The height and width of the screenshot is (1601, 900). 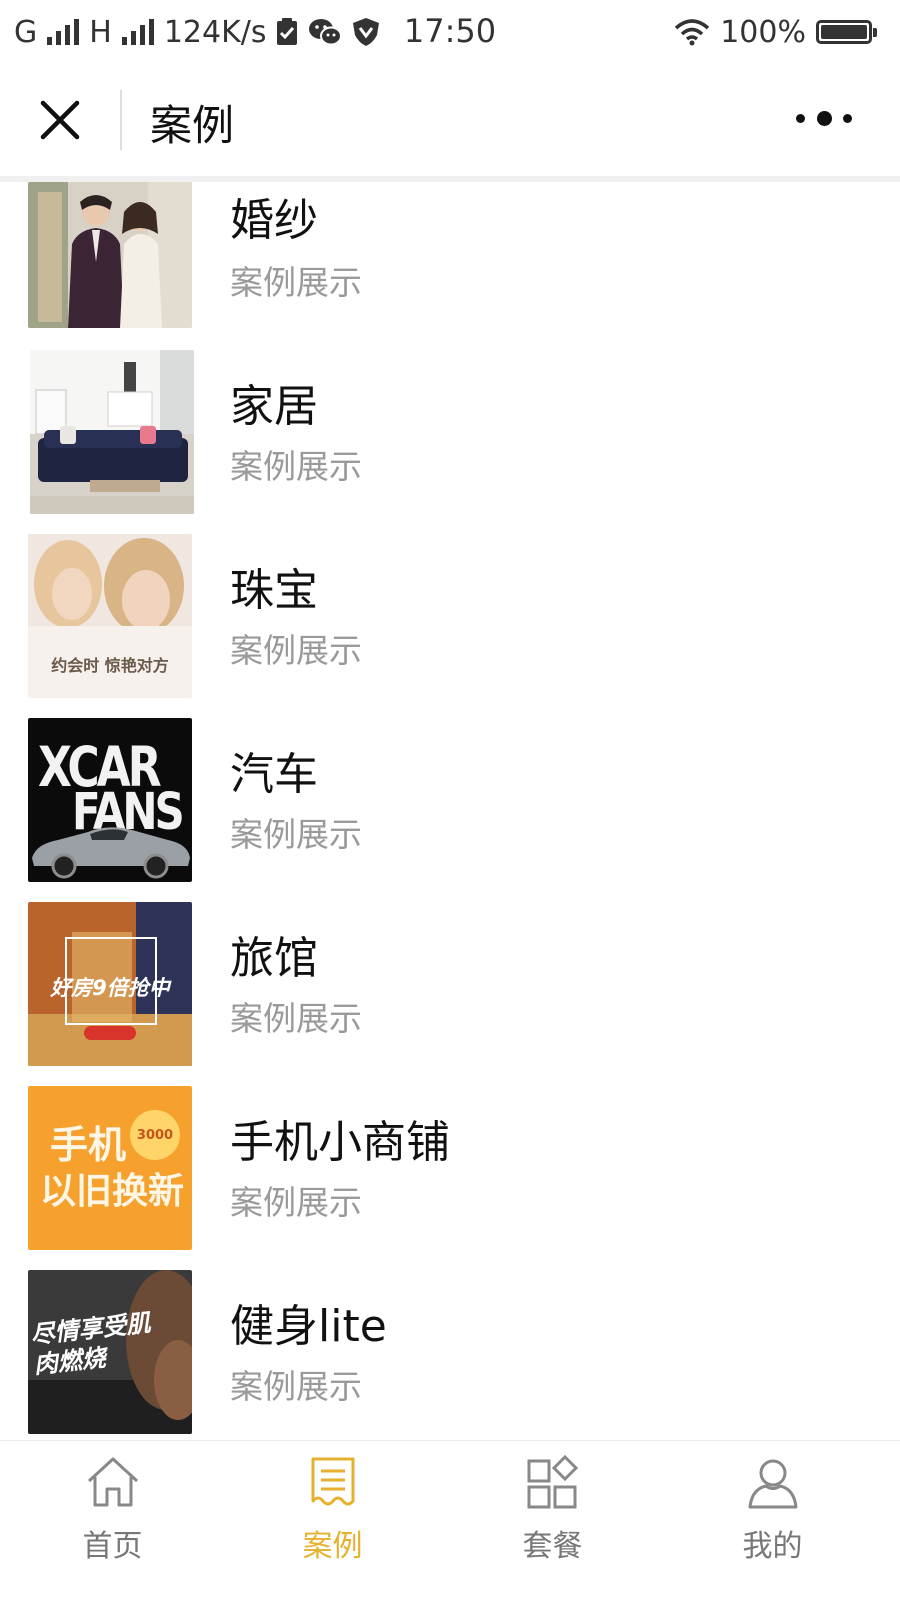 I want to click on car-thumbnail: XCAR FANS, so click(x=110, y=800).